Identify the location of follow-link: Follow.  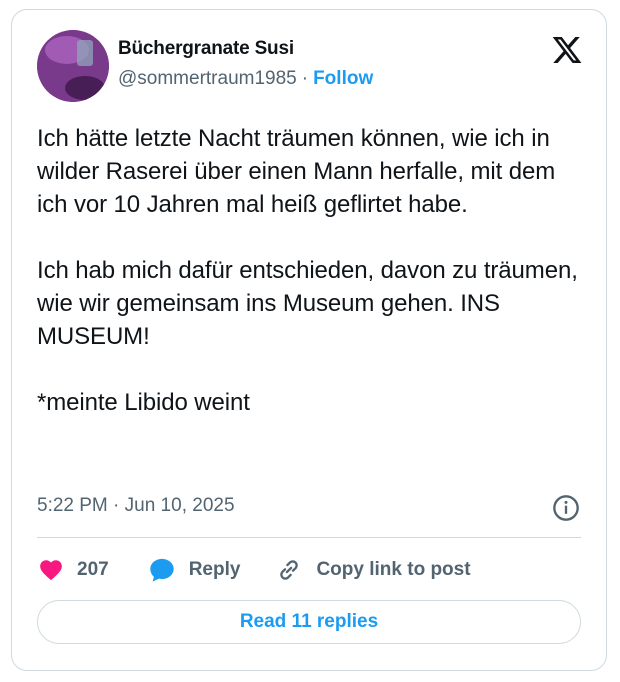
(343, 78).